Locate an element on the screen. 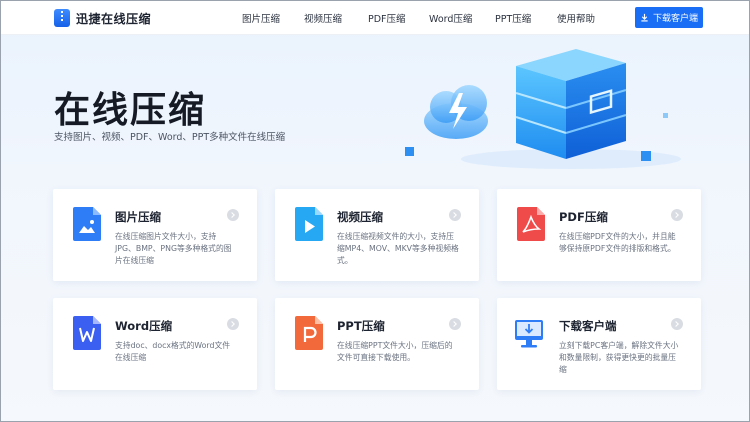 The height and width of the screenshot is (422, 750). card-pdf-compress: PDF压缩 在线压缩PDF文件的大小，并且能够保持原PDF文件的排版和格式。 is located at coordinates (599, 235).